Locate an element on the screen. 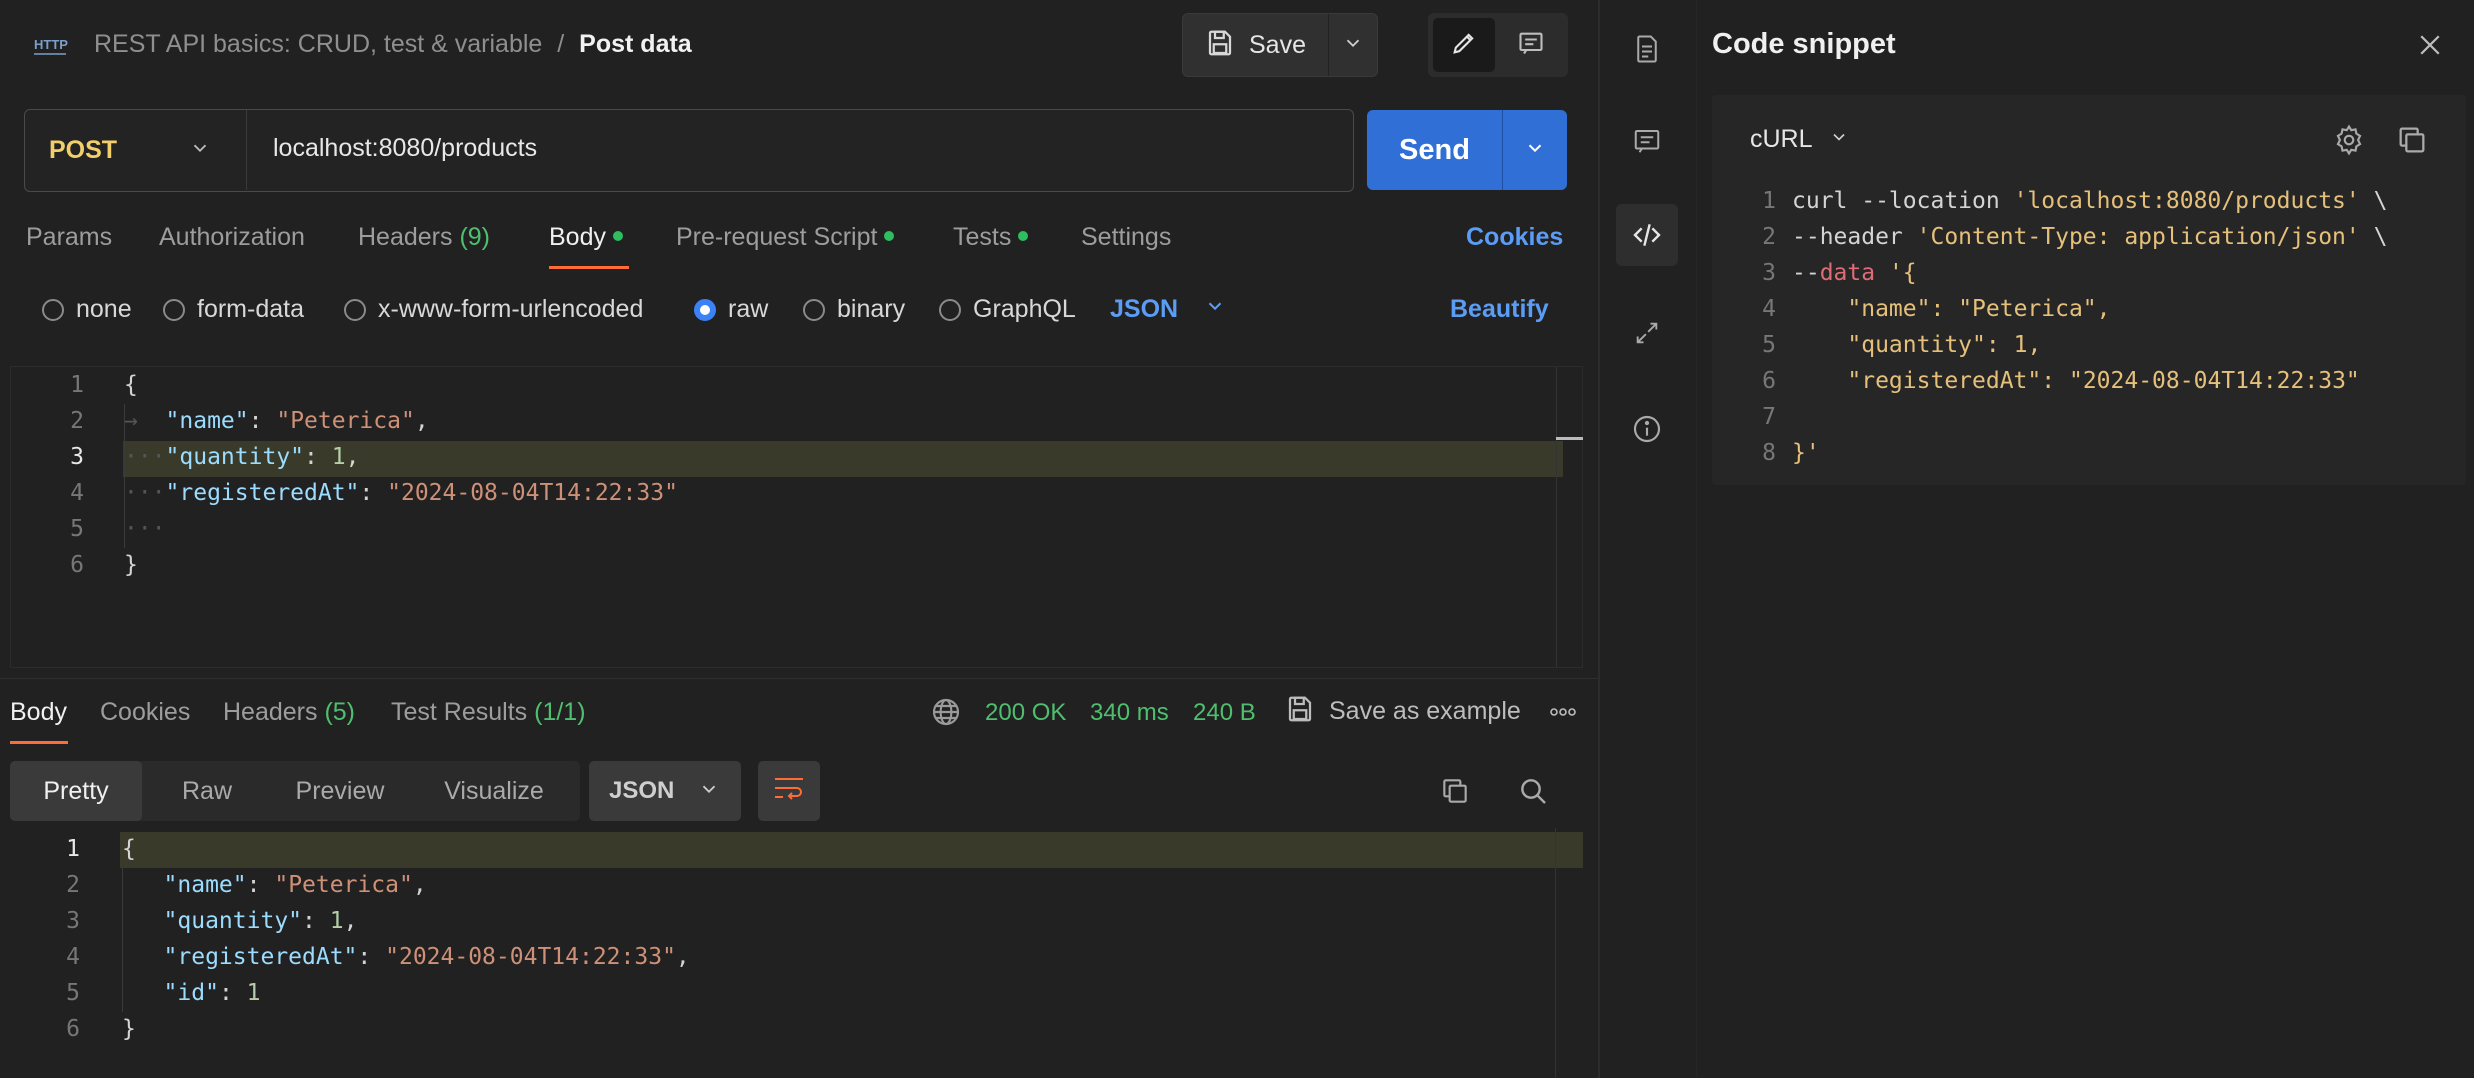 The width and height of the screenshot is (2474, 1078). tab-headers: Headers (9) is located at coordinates (424, 237).